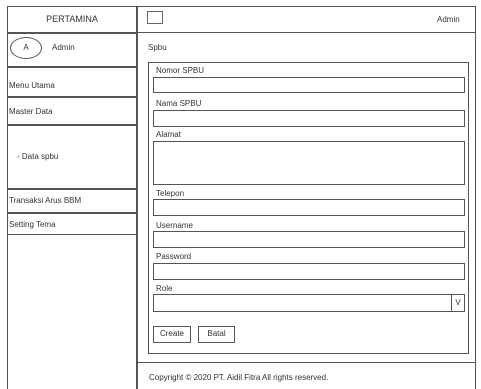 The height and width of the screenshot is (389, 481). What do you see at coordinates (179, 103) in the screenshot?
I see `nama-spbu-label: Nama SPBU` at bounding box center [179, 103].